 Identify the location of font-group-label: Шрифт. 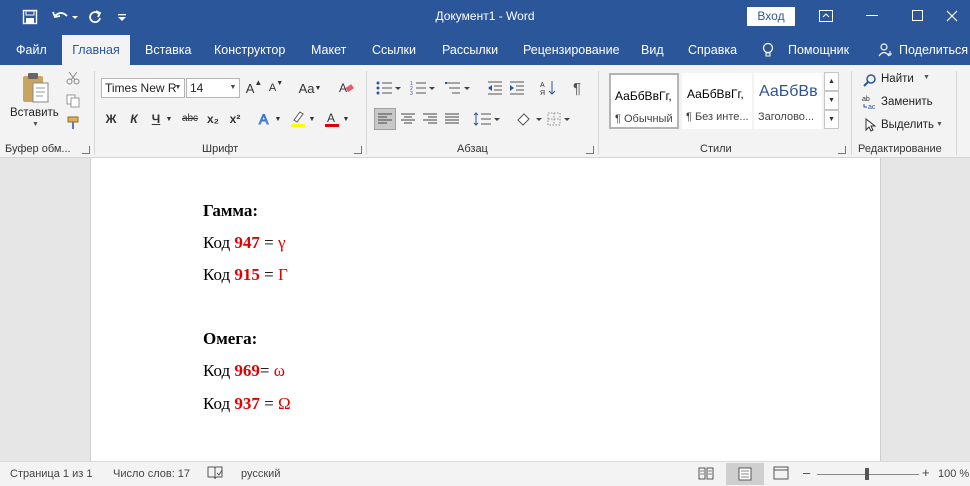
(220, 149).